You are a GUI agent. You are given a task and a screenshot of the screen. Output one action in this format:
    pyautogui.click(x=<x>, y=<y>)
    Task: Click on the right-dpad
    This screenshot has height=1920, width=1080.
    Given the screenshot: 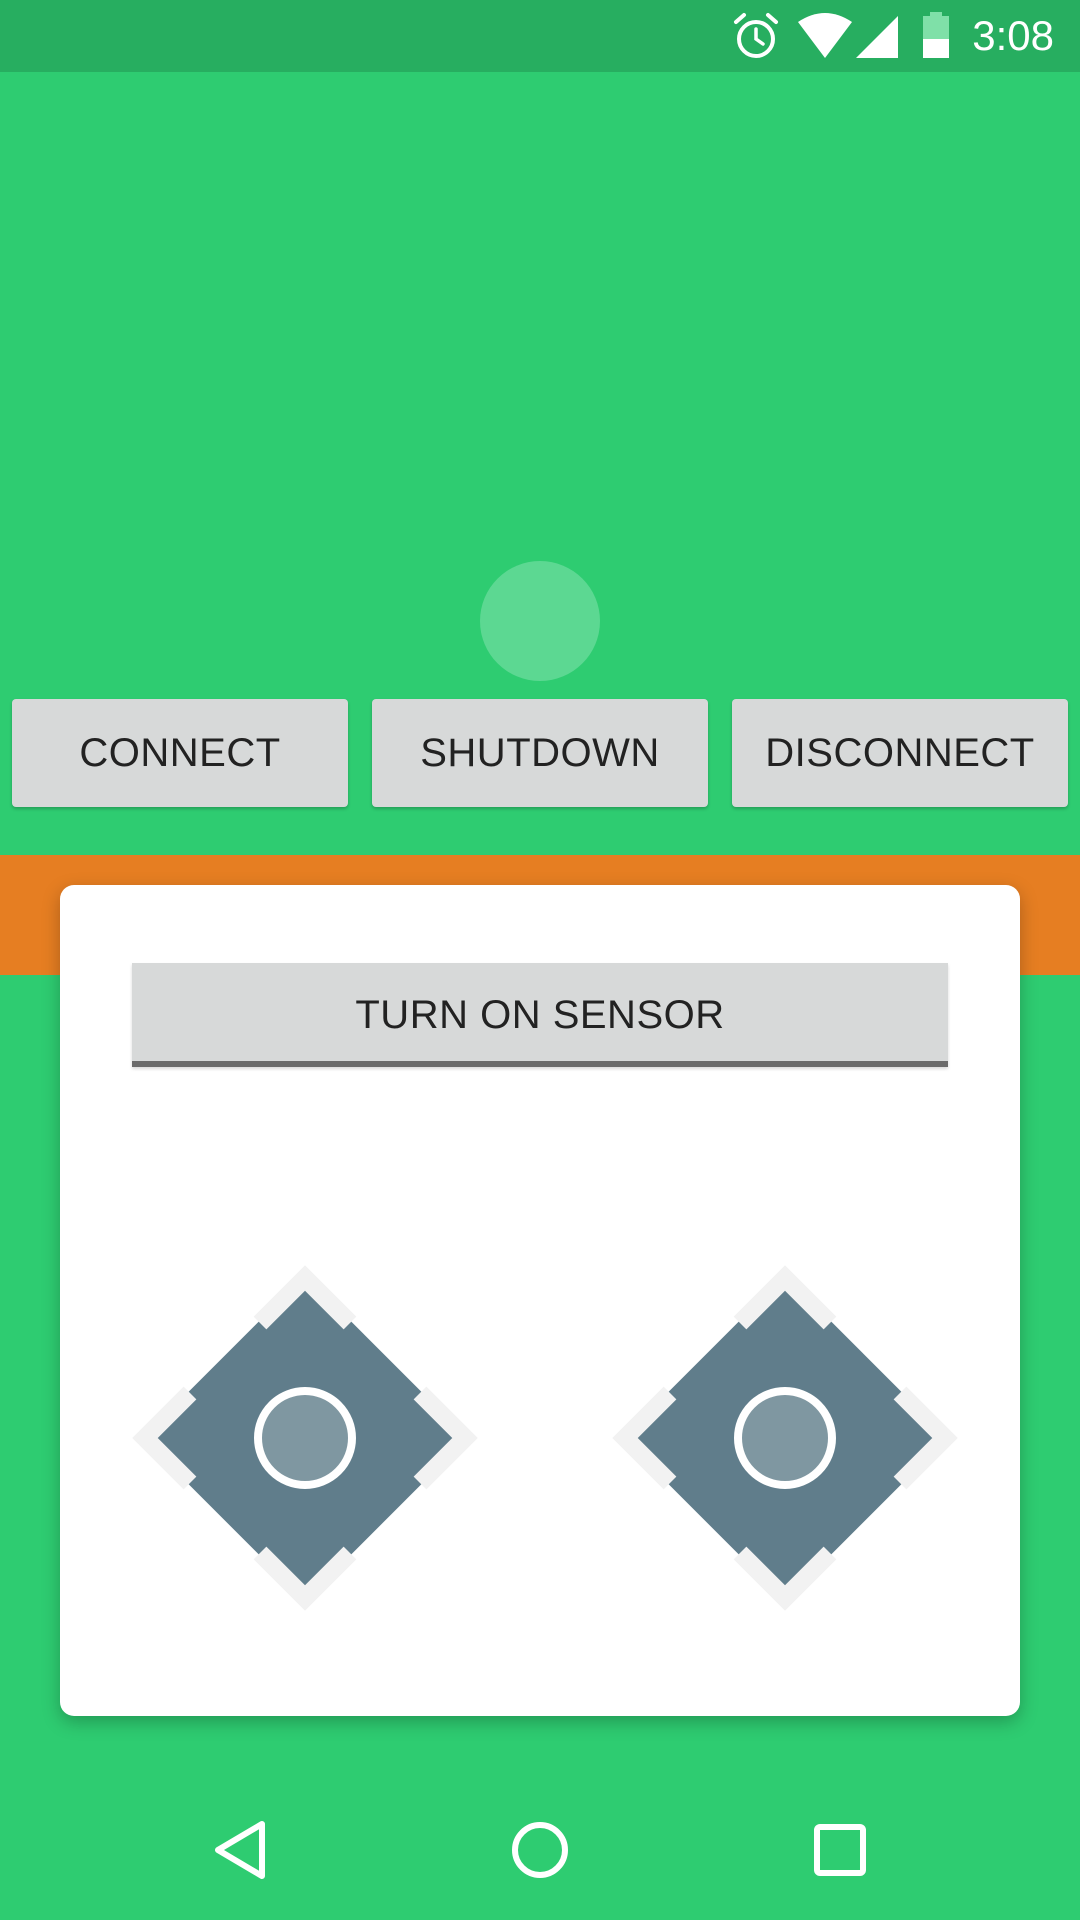 What is the action you would take?
    pyautogui.click(x=785, y=1438)
    